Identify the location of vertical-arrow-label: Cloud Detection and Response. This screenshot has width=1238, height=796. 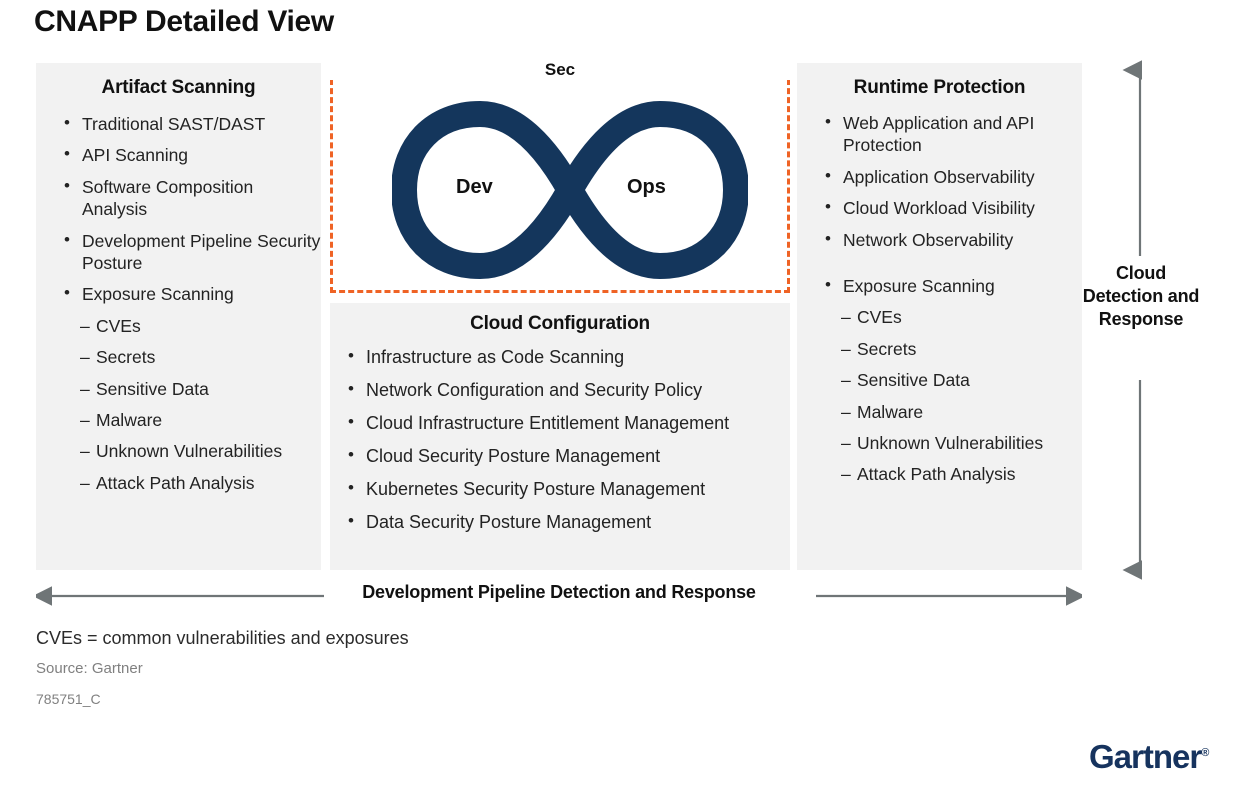
(1141, 296).